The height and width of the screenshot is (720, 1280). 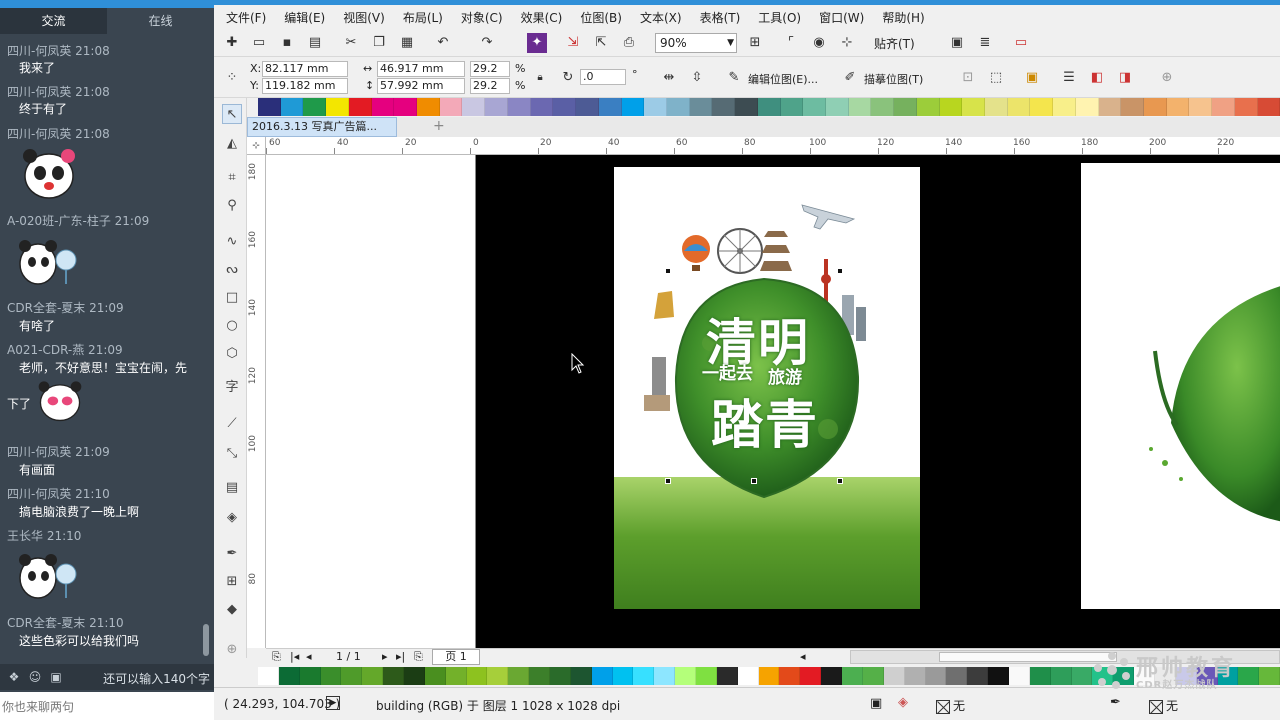 What do you see at coordinates (1032, 78) in the screenshot?
I see `bitmap-color-mask-icon: ▣` at bounding box center [1032, 78].